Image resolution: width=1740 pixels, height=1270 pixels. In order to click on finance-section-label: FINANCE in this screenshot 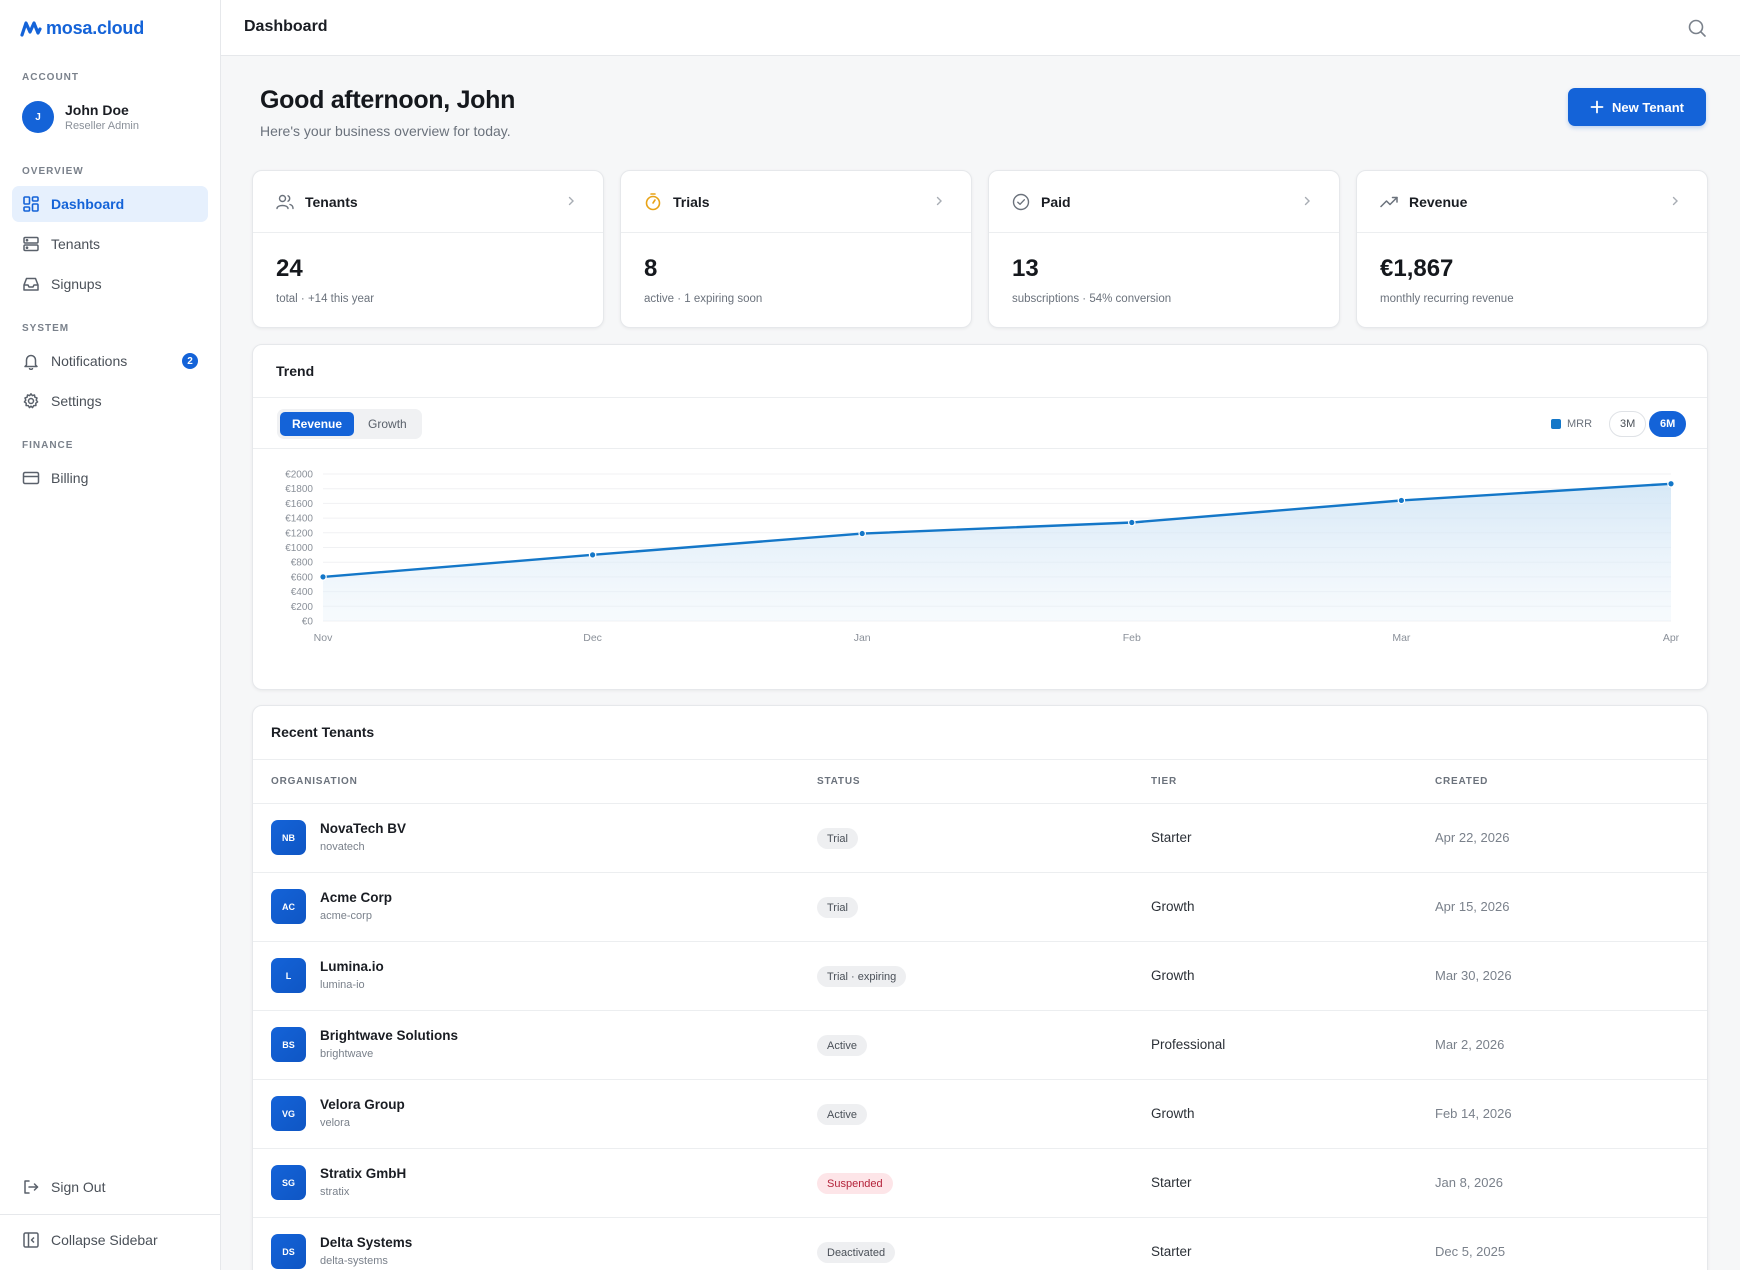, I will do `click(48, 445)`.